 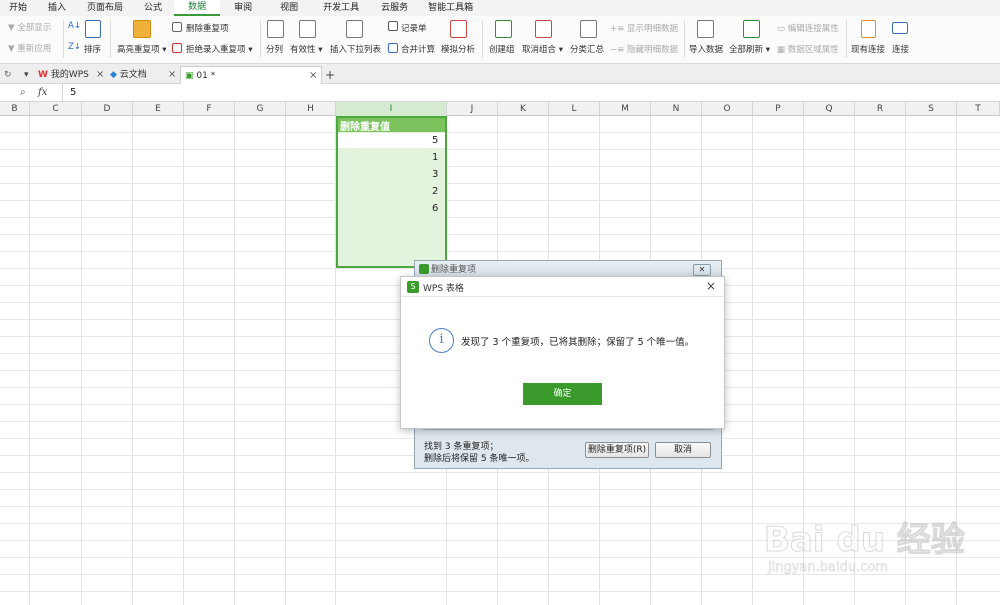 I want to click on column-header-t: T, so click(x=978, y=109).